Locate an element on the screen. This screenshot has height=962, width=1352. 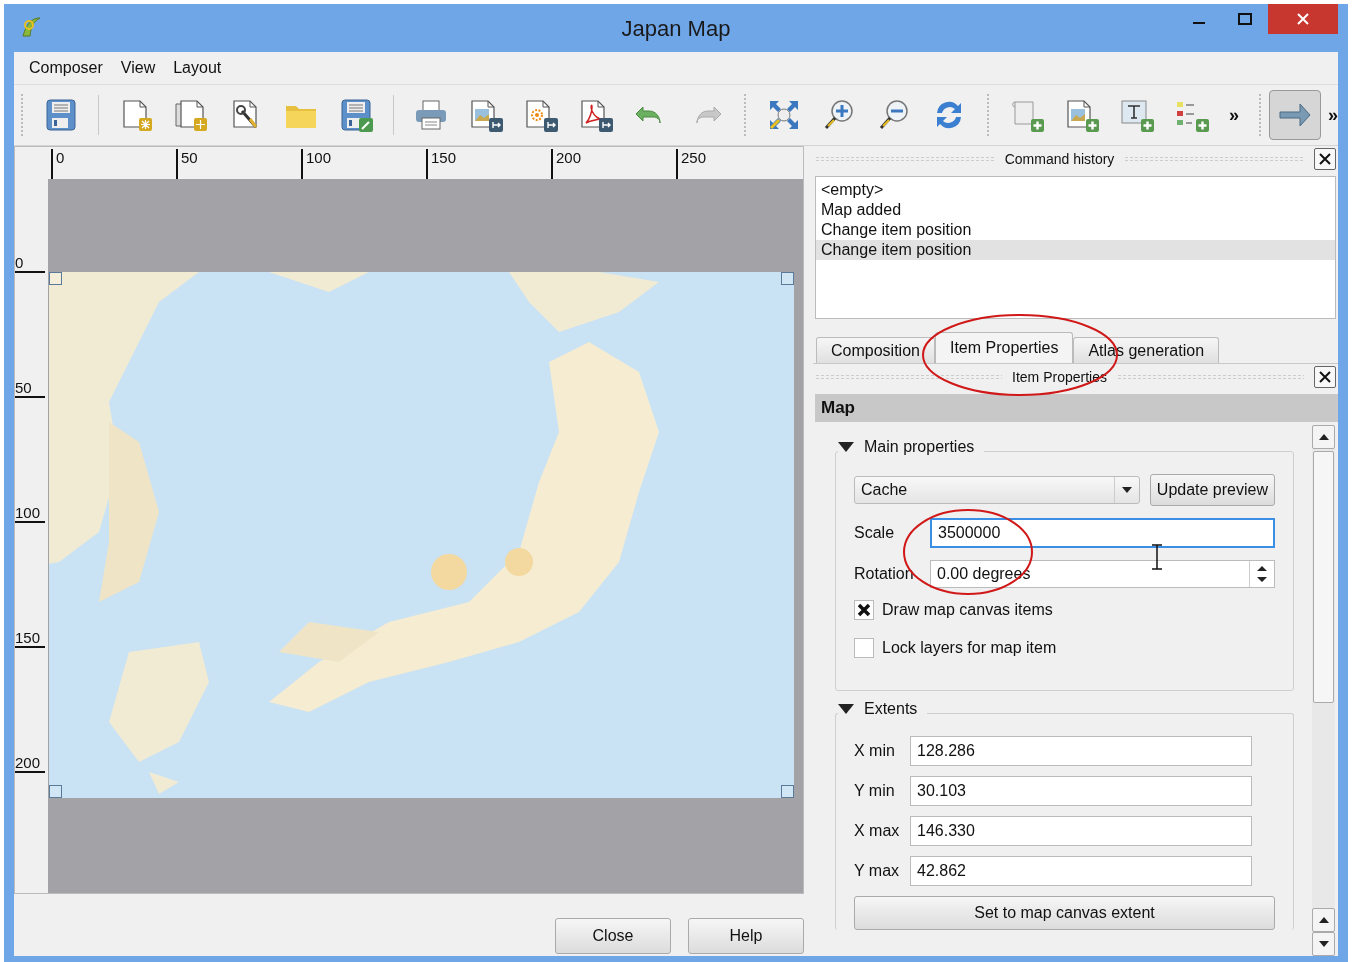
section-header: Map is located at coordinates (1076, 408).